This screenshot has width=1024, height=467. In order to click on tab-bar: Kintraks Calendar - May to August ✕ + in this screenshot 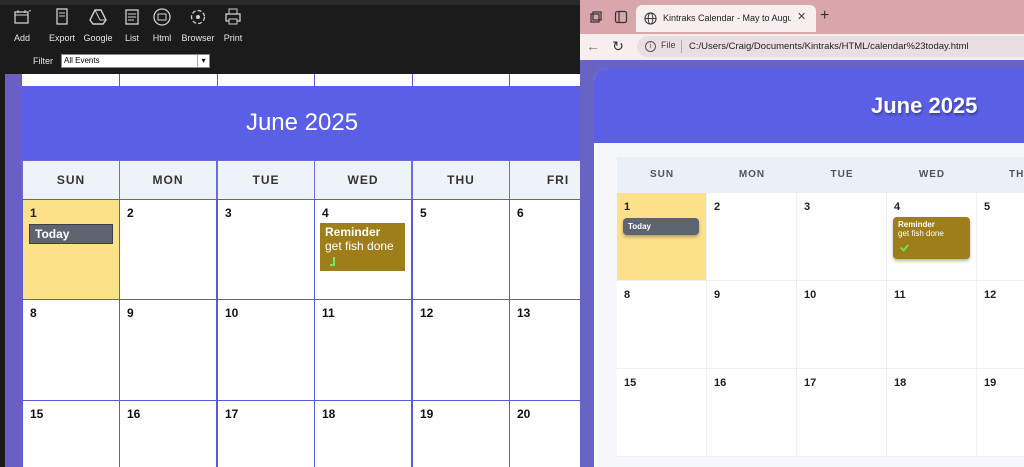, I will do `click(802, 17)`.